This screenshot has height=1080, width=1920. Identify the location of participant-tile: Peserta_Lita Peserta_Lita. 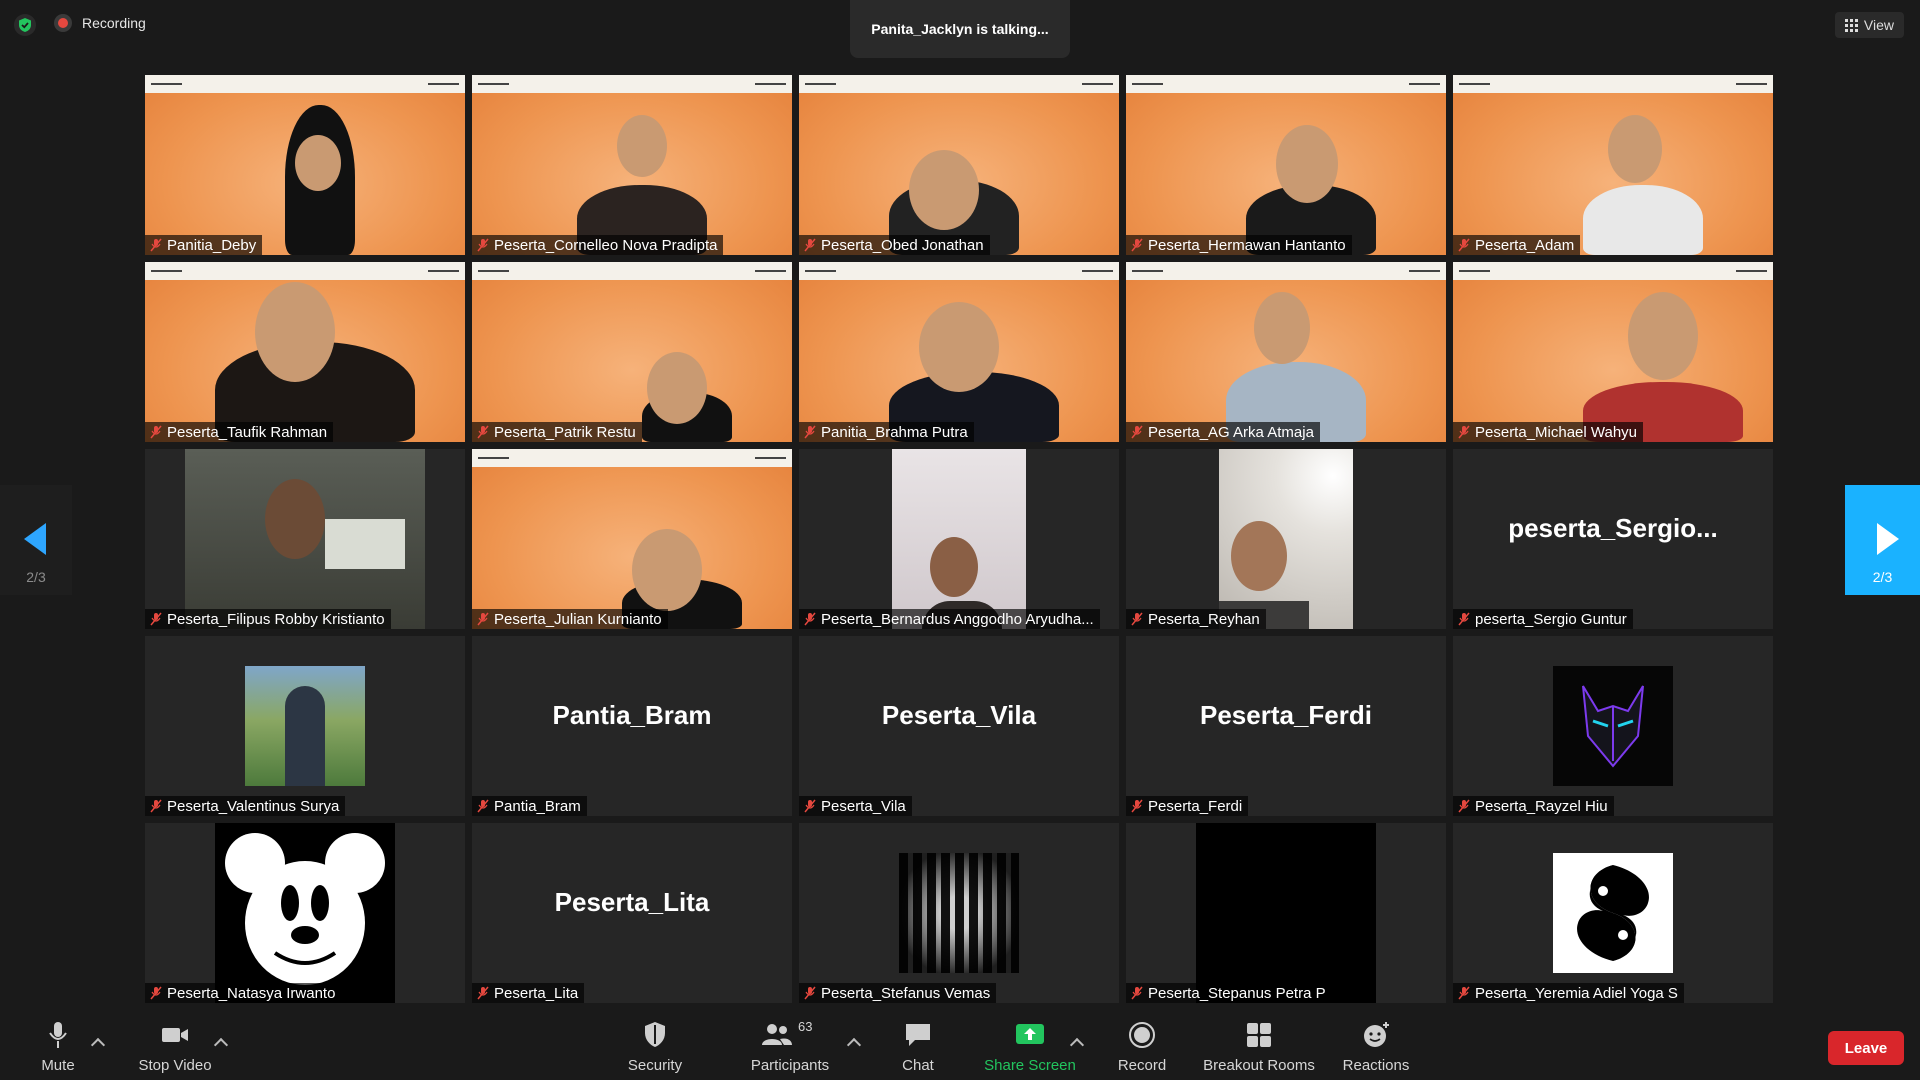
(632, 913).